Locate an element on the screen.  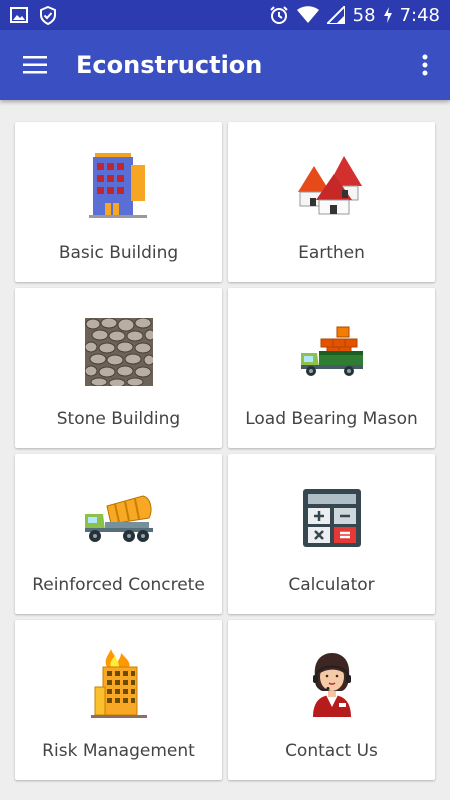
truck-bricks-icon is located at coordinates (332, 352).